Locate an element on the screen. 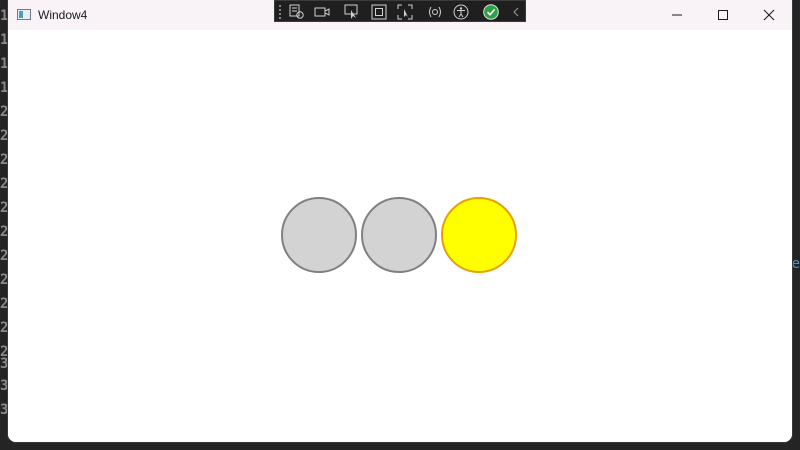 The image size is (800, 450). collapse-chevron-icon is located at coordinates (516, 12).